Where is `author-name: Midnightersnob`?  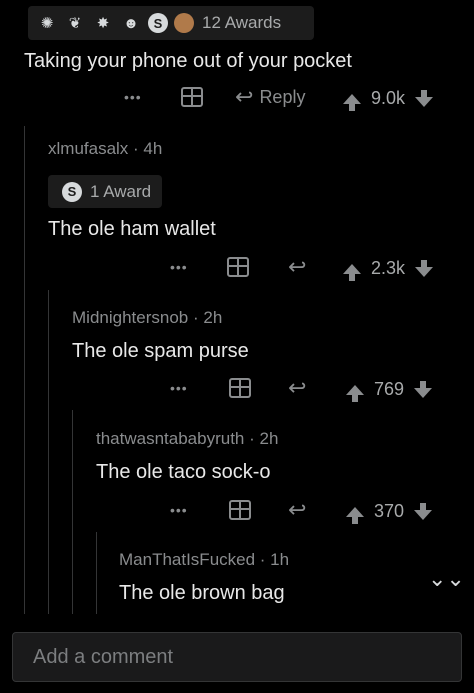
author-name: Midnightersnob is located at coordinates (130, 317).